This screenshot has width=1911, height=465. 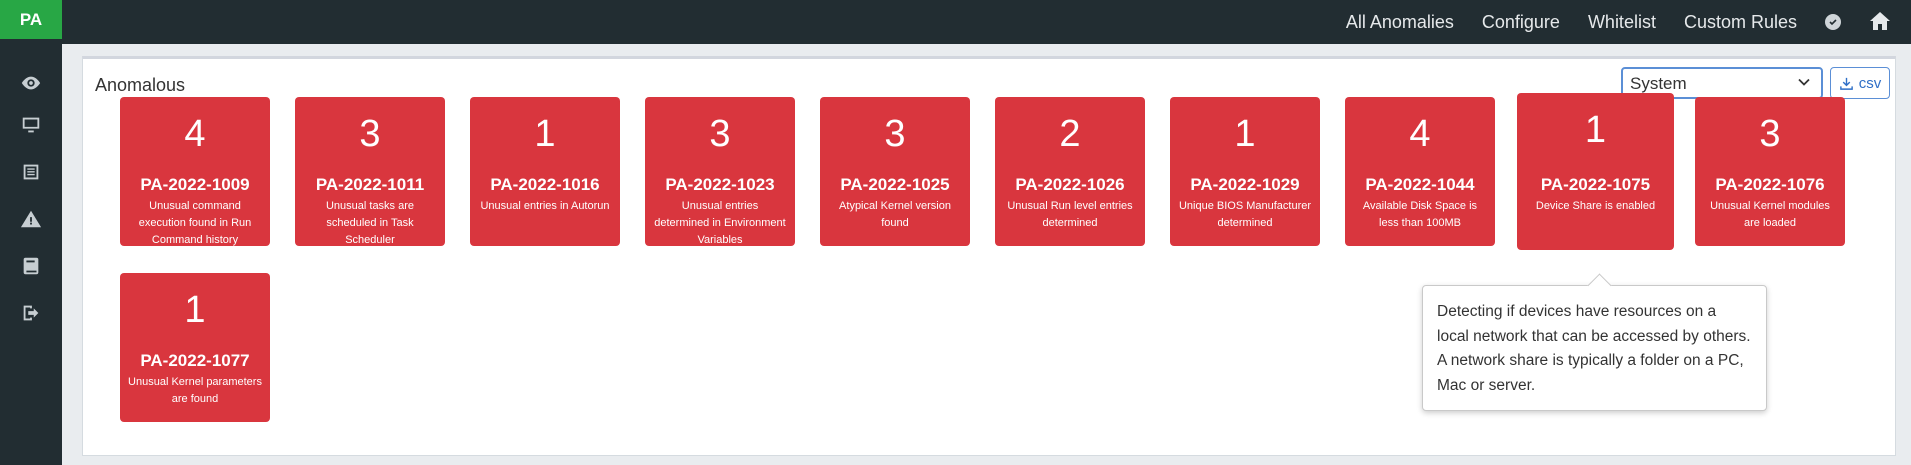 I want to click on csv-download-button: csv, so click(x=1860, y=83).